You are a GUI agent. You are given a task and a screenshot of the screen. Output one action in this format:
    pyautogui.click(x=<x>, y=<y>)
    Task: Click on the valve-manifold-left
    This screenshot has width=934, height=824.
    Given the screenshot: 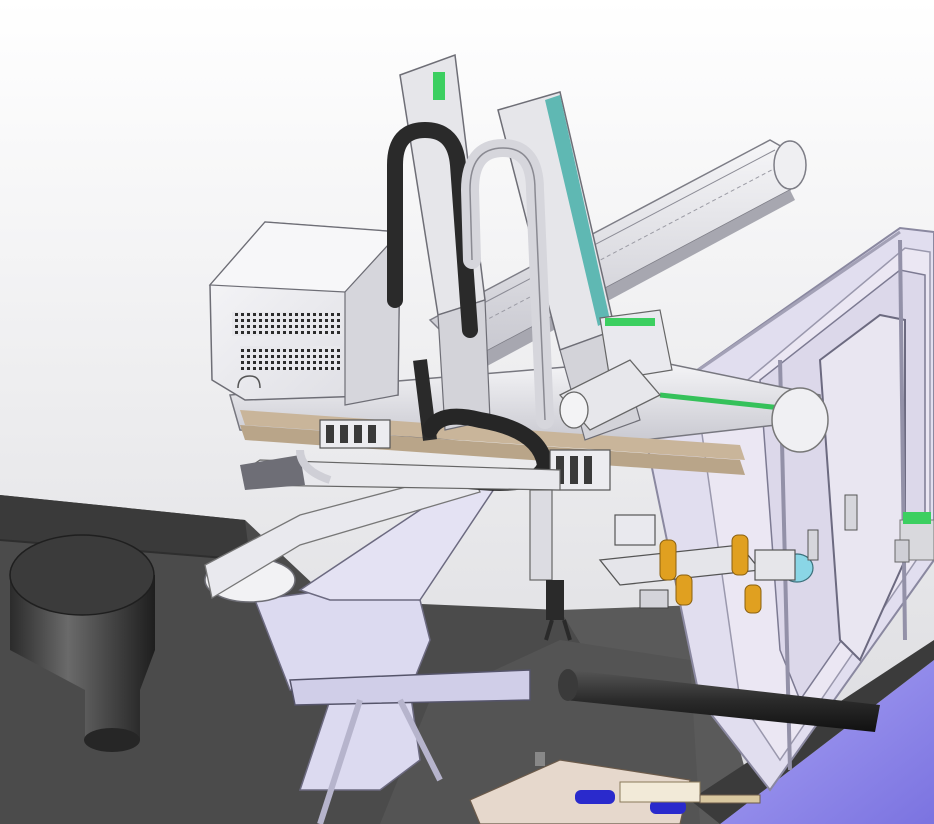 What is the action you would take?
    pyautogui.click(x=355, y=434)
    